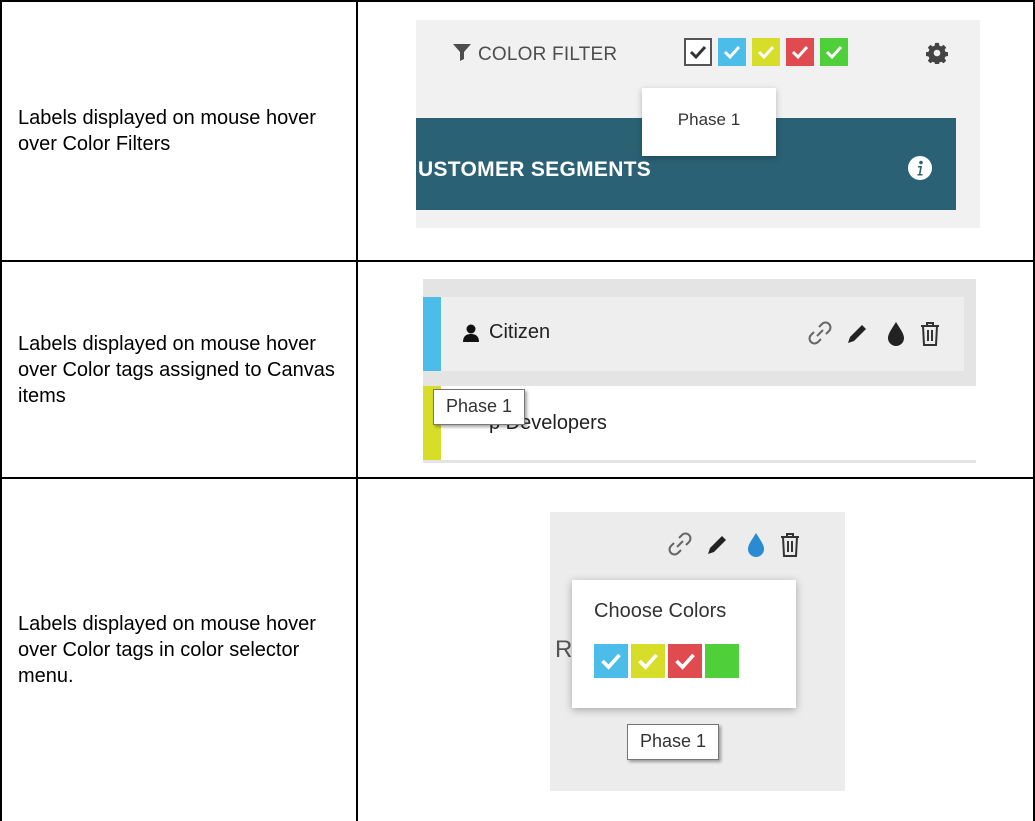 The image size is (1035, 821). Describe the element at coordinates (462, 52) in the screenshot. I see `filter-icon` at that location.